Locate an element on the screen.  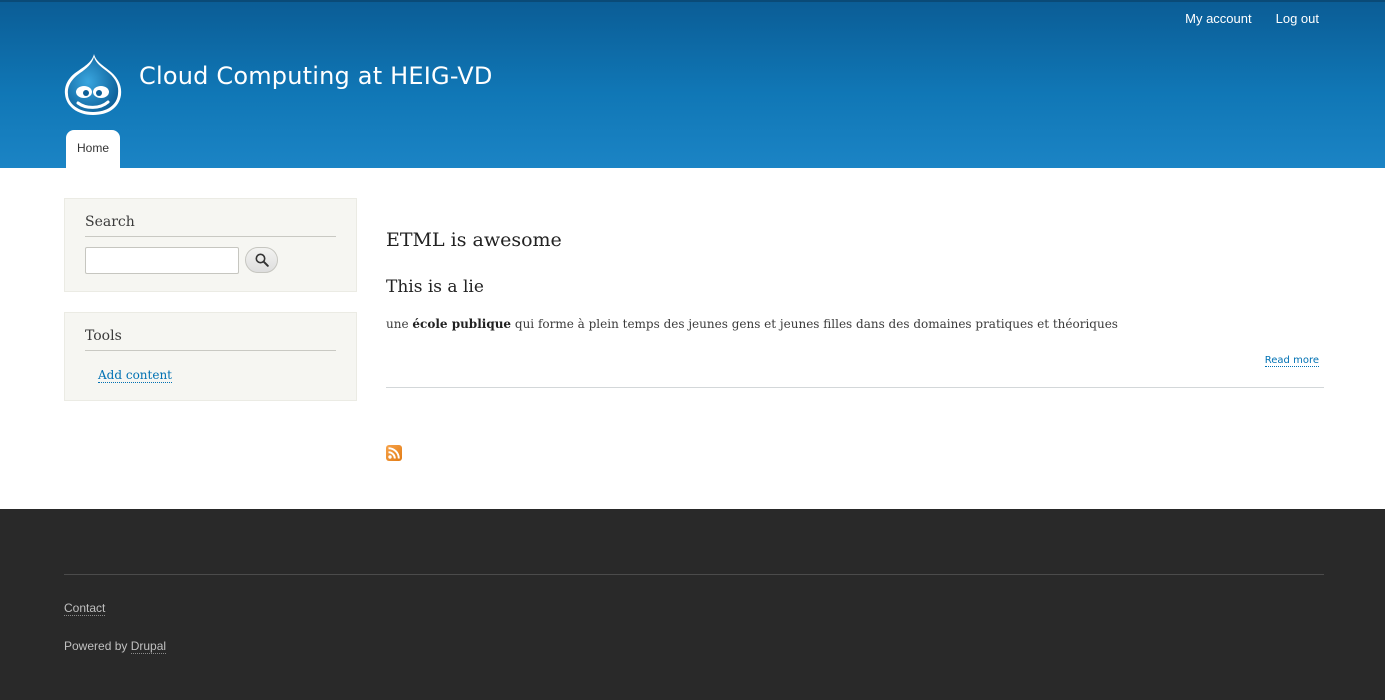
footer-contact-link: Contact is located at coordinates (85, 608).